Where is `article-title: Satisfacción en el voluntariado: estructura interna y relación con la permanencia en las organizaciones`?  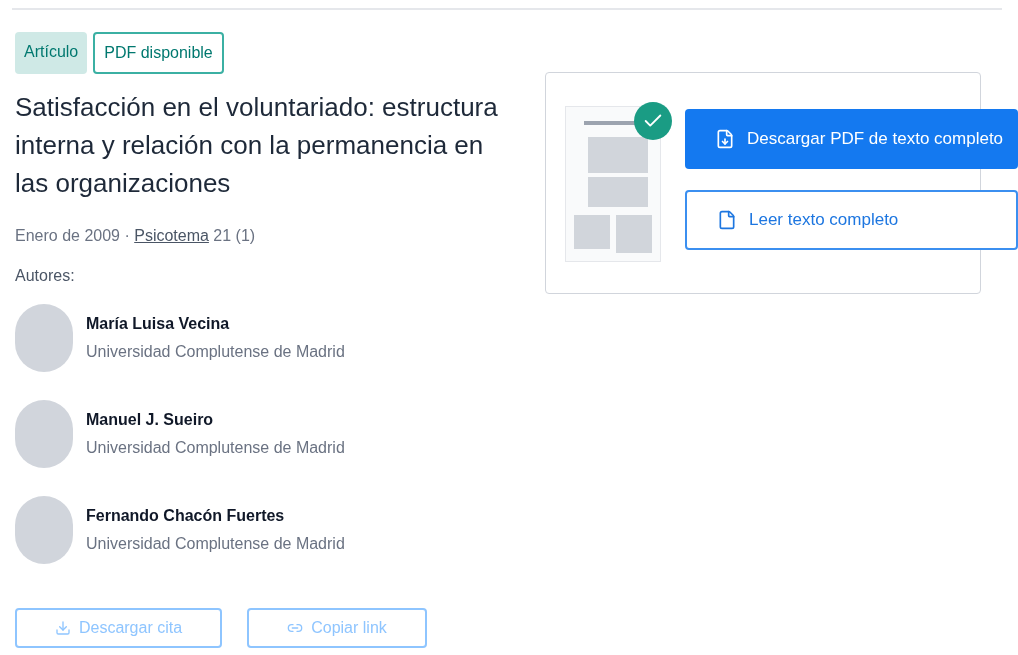 article-title: Satisfacción en el voluntariado: estructura interna y relación con la permanencia en las organizaciones is located at coordinates (257, 145).